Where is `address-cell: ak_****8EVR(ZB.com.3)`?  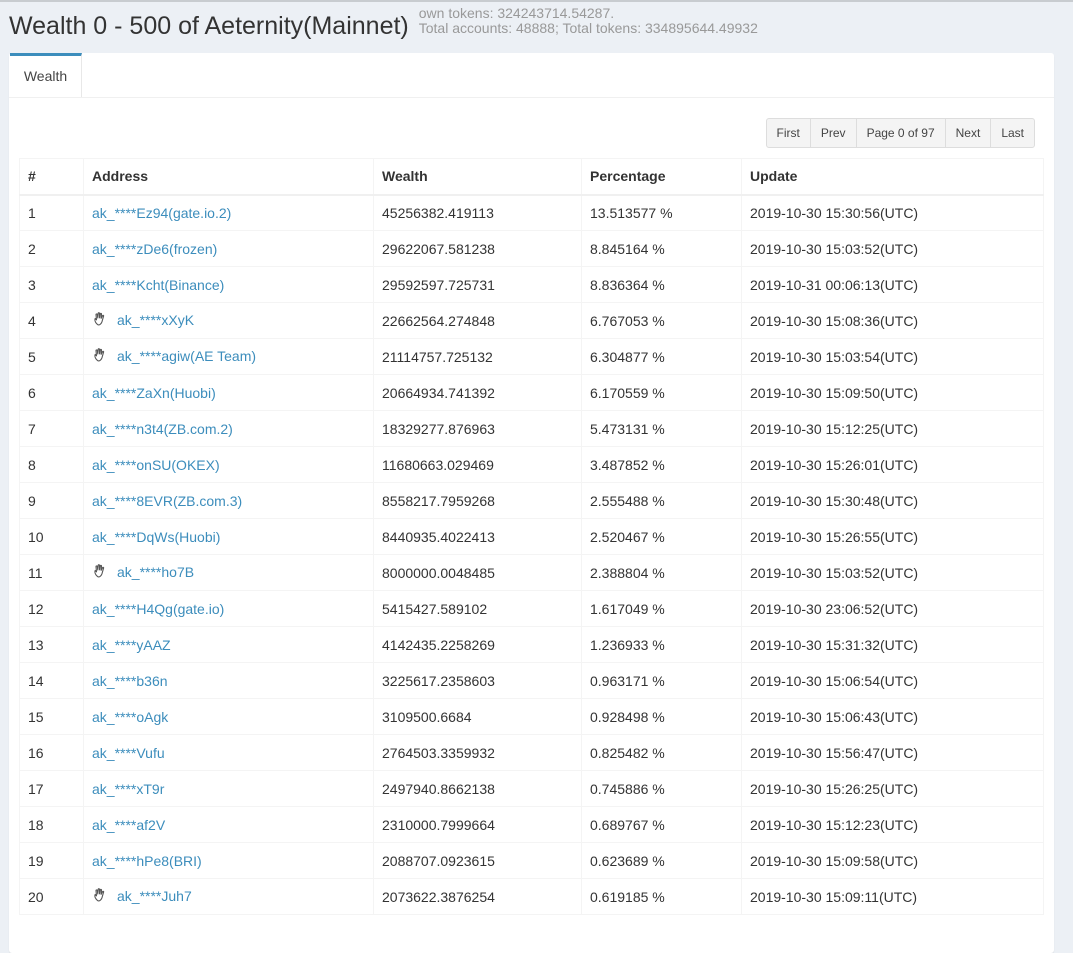 address-cell: ak_****8EVR(ZB.com.3) is located at coordinates (228, 500).